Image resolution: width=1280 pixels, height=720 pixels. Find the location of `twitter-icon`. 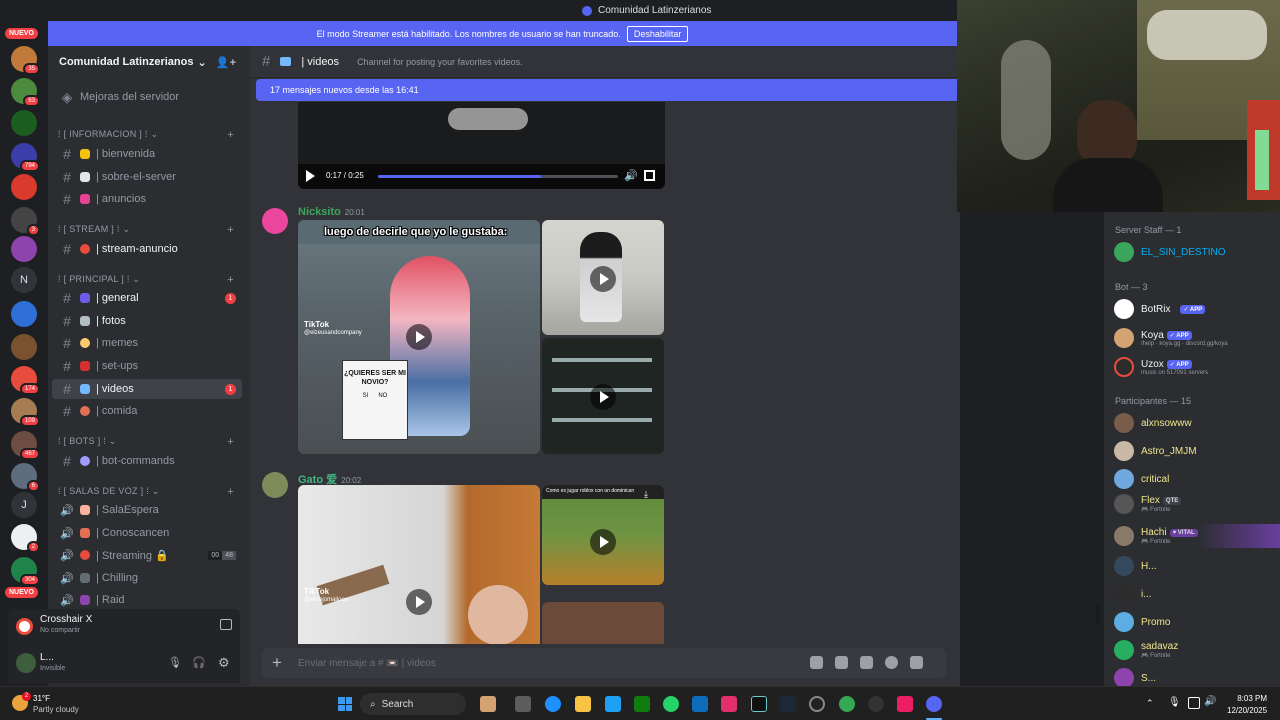

twitter-icon is located at coordinates (613, 704).